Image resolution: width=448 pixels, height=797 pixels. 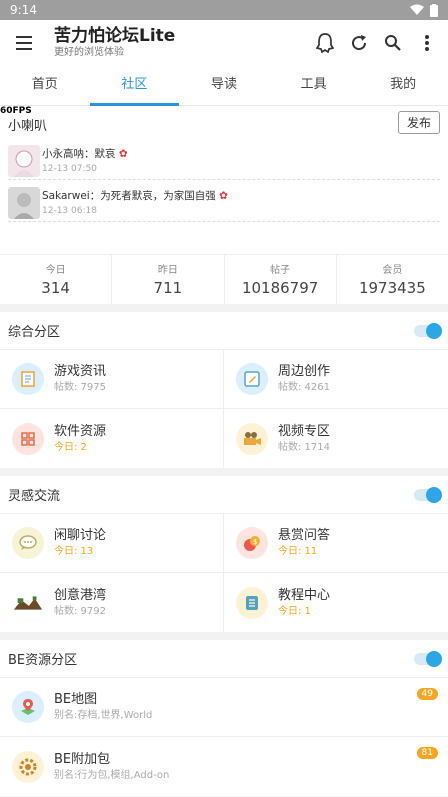 I want to click on gear-icon, so click(x=28, y=766).